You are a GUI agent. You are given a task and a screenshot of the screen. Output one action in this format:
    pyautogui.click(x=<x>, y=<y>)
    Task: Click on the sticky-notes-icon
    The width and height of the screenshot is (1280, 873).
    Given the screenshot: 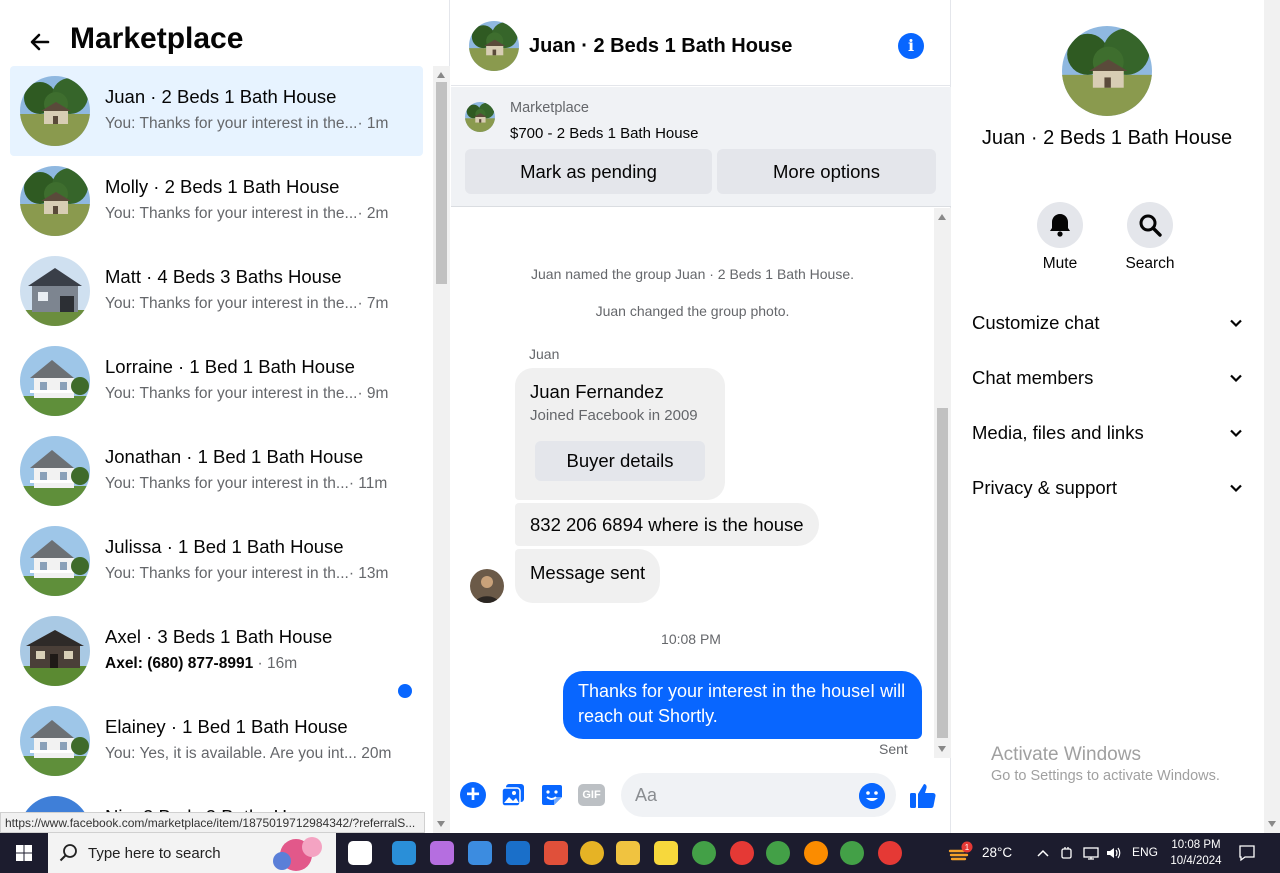 What is the action you would take?
    pyautogui.click(x=666, y=853)
    